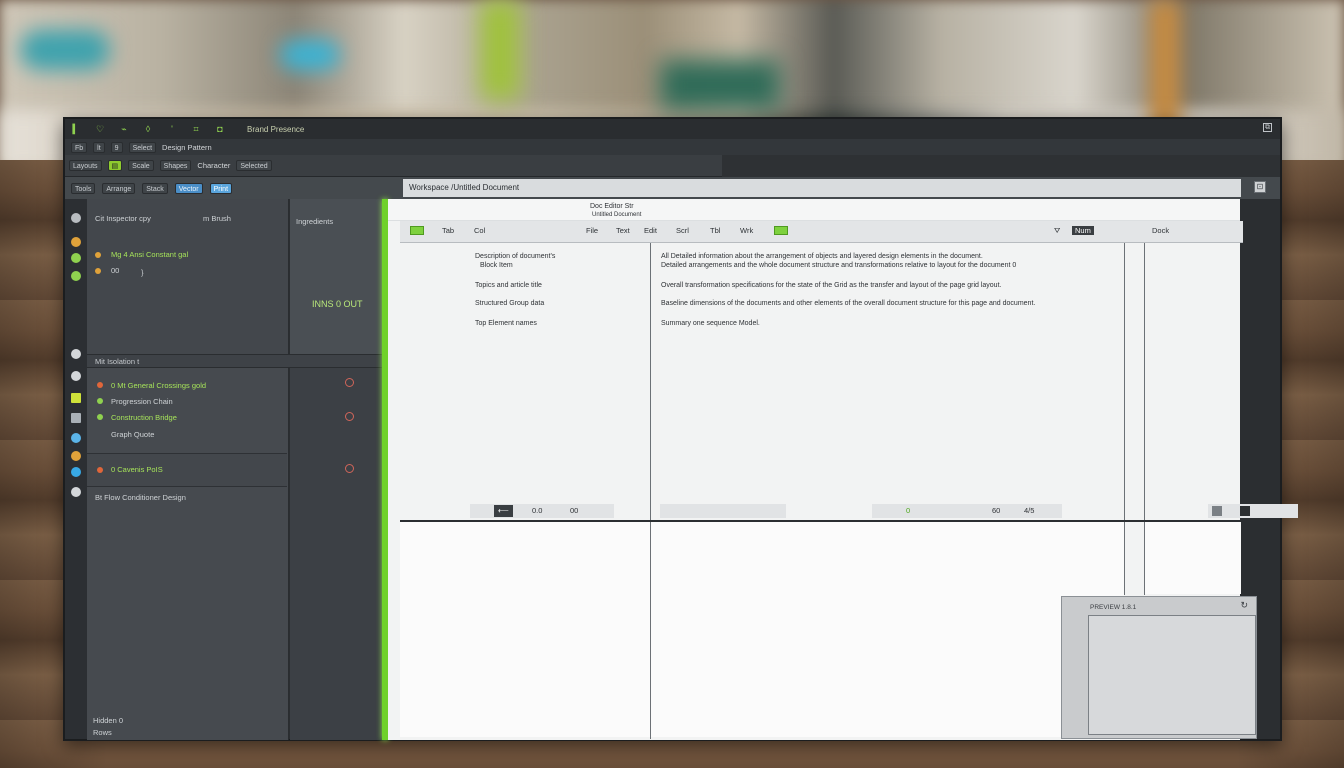 The image size is (1344, 768). Describe the element at coordinates (682, 230) in the screenshot. I see `doc-tab: Scrl` at that location.